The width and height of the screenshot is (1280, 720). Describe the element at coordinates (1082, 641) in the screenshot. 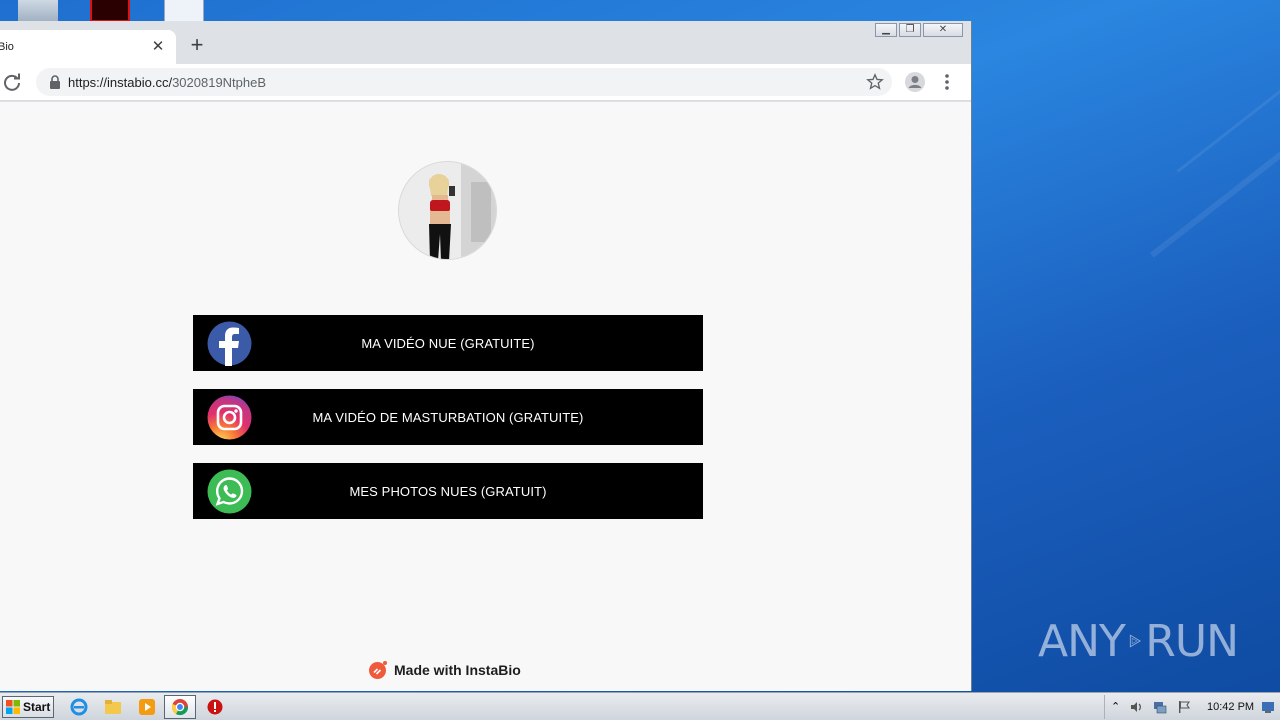

I see `watermark-left-text: ANY` at that location.